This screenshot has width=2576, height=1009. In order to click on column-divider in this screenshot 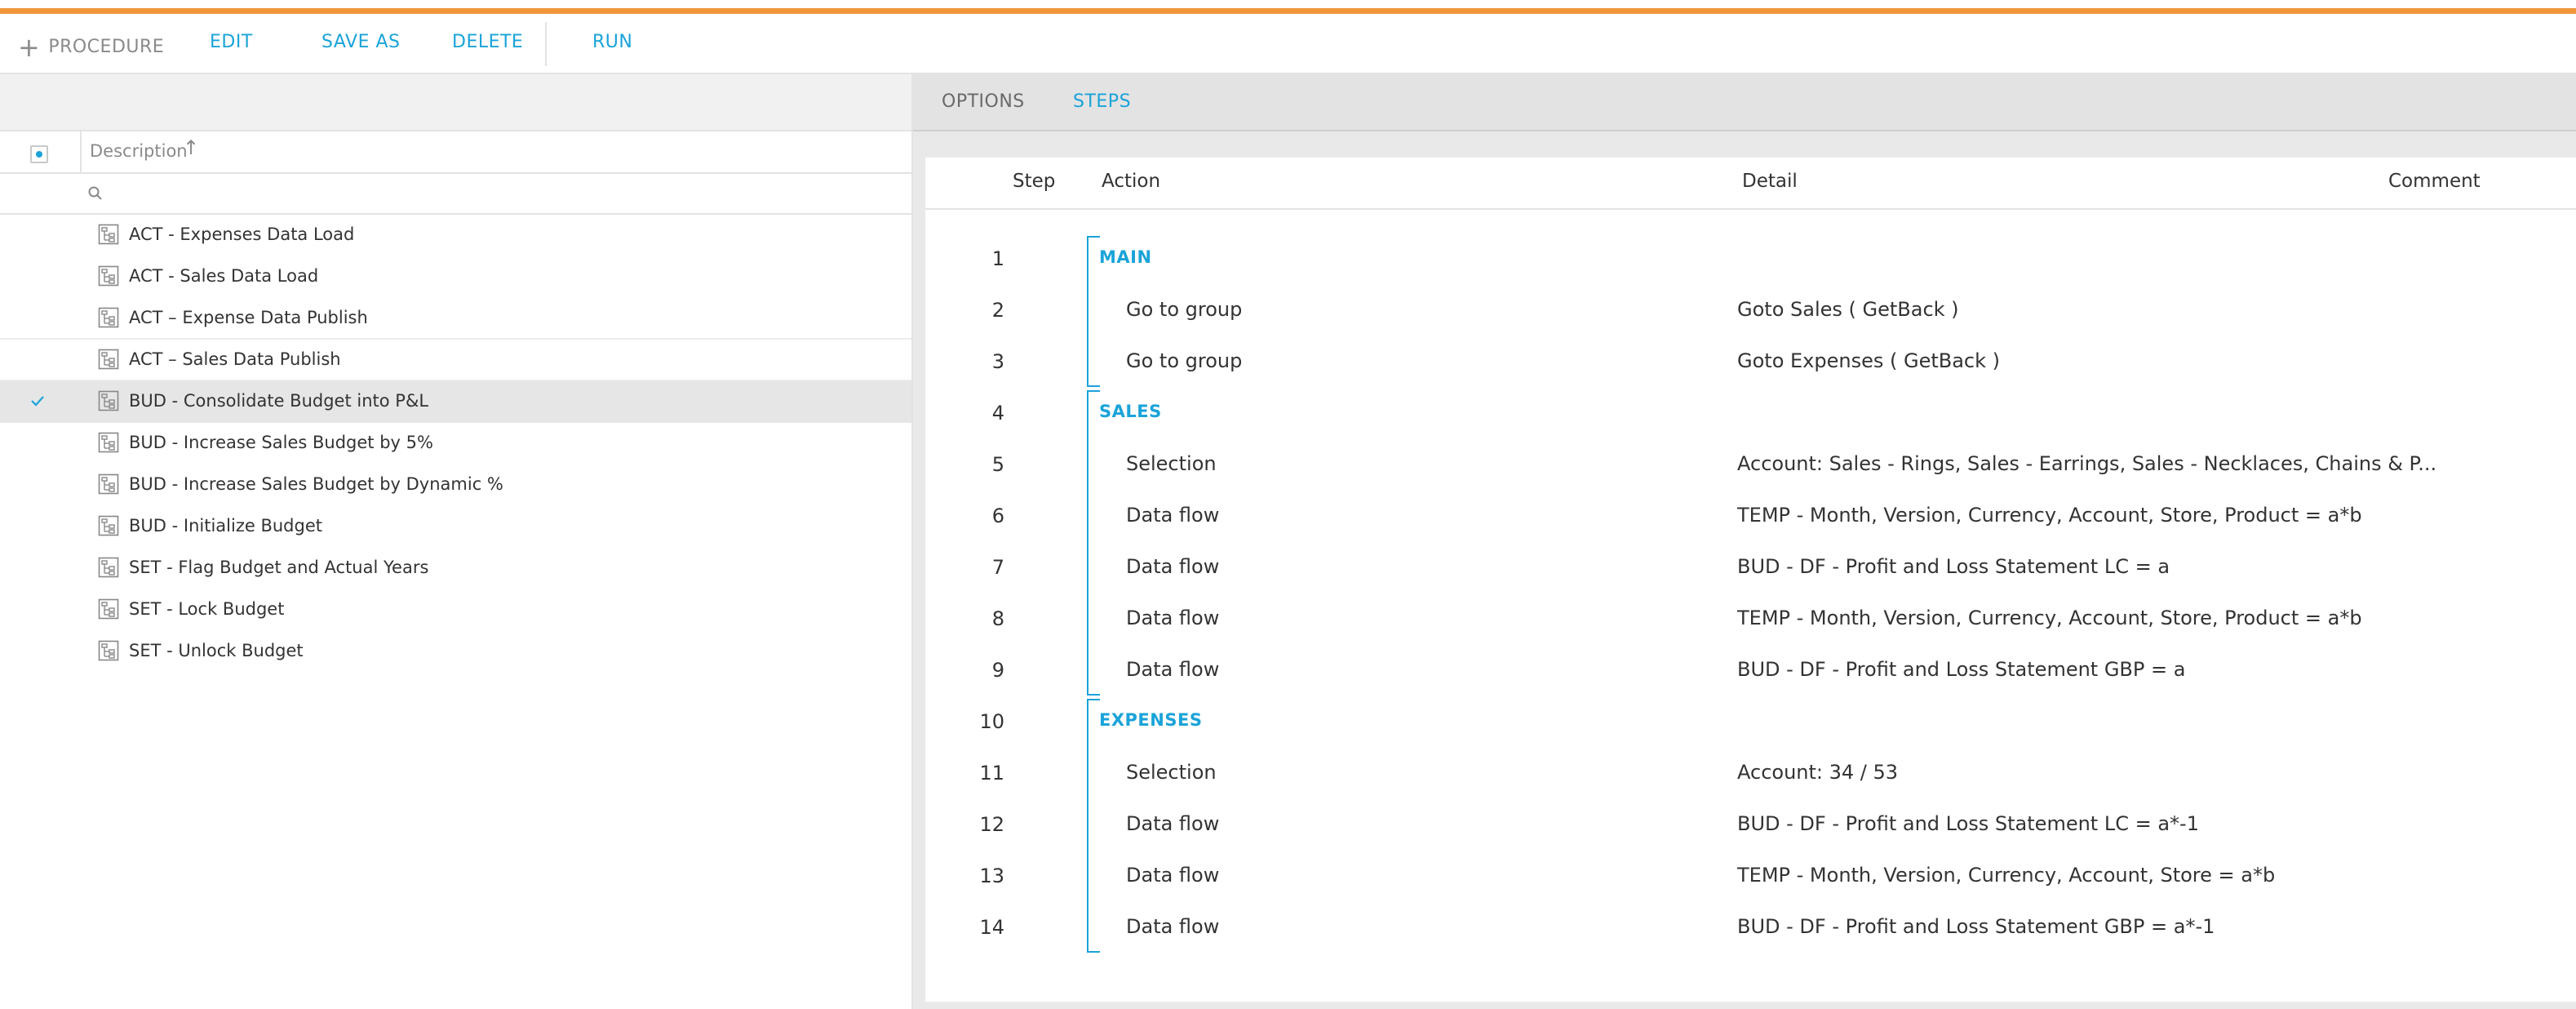, I will do `click(81, 151)`.